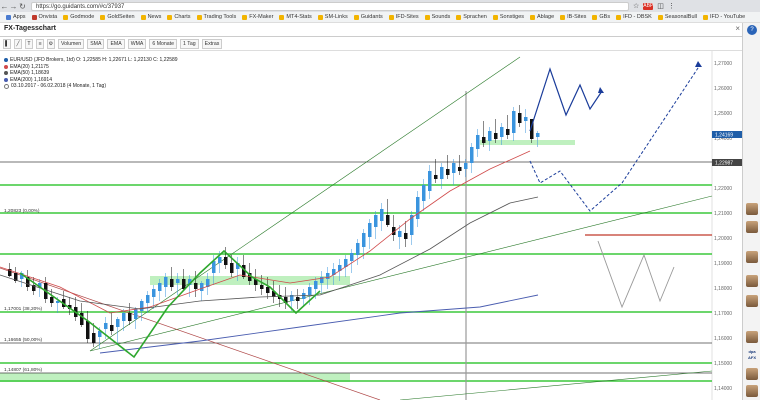 The width and height of the screenshot is (760, 405). I want to click on right-sidebar: ? dpa AFX, so click(751, 211).